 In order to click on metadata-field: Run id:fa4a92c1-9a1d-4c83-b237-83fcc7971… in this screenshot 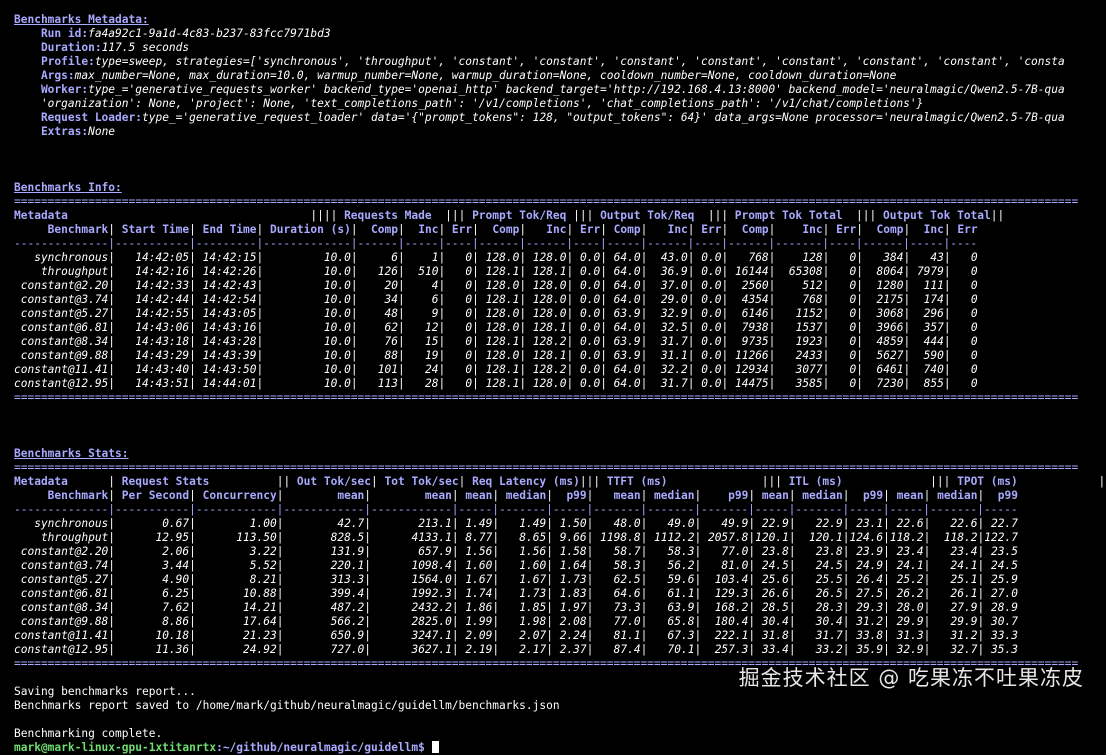, I will do `click(560, 34)`.